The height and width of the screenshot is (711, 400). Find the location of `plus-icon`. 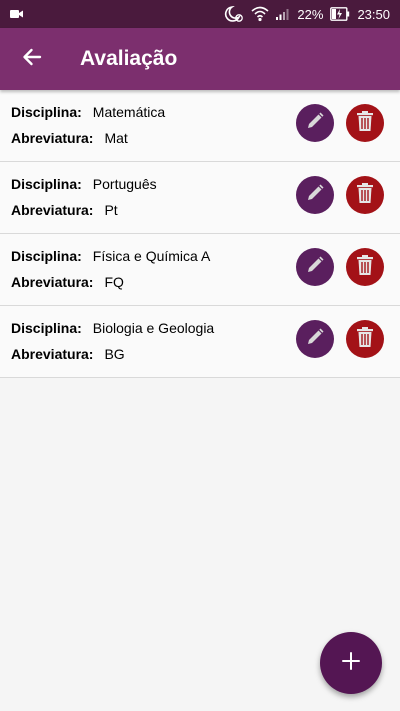

plus-icon is located at coordinates (351, 663).